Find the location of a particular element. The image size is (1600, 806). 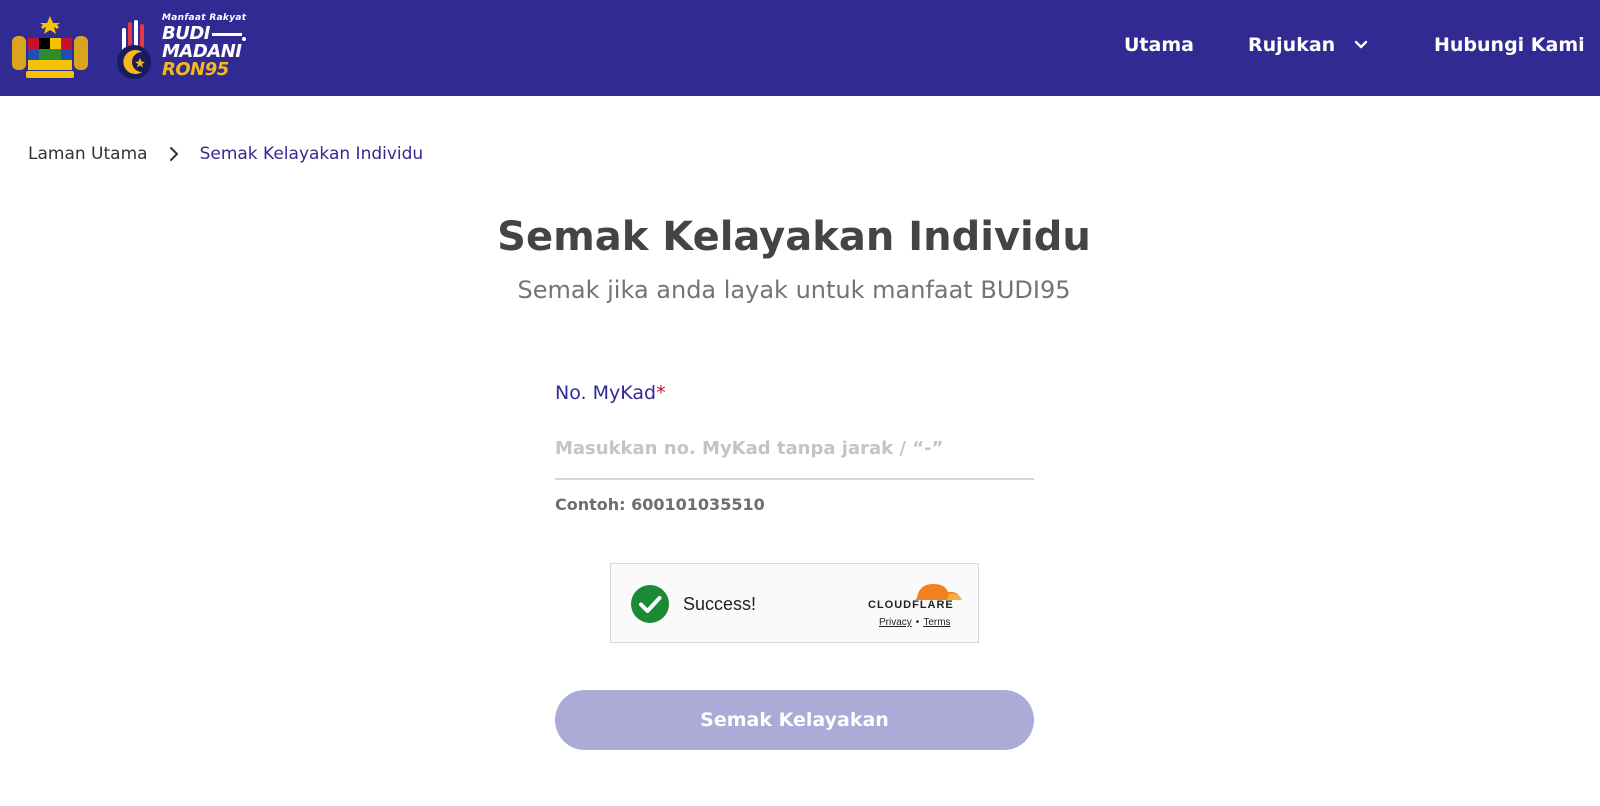

mykad-label: No. MyKad* is located at coordinates (610, 393).